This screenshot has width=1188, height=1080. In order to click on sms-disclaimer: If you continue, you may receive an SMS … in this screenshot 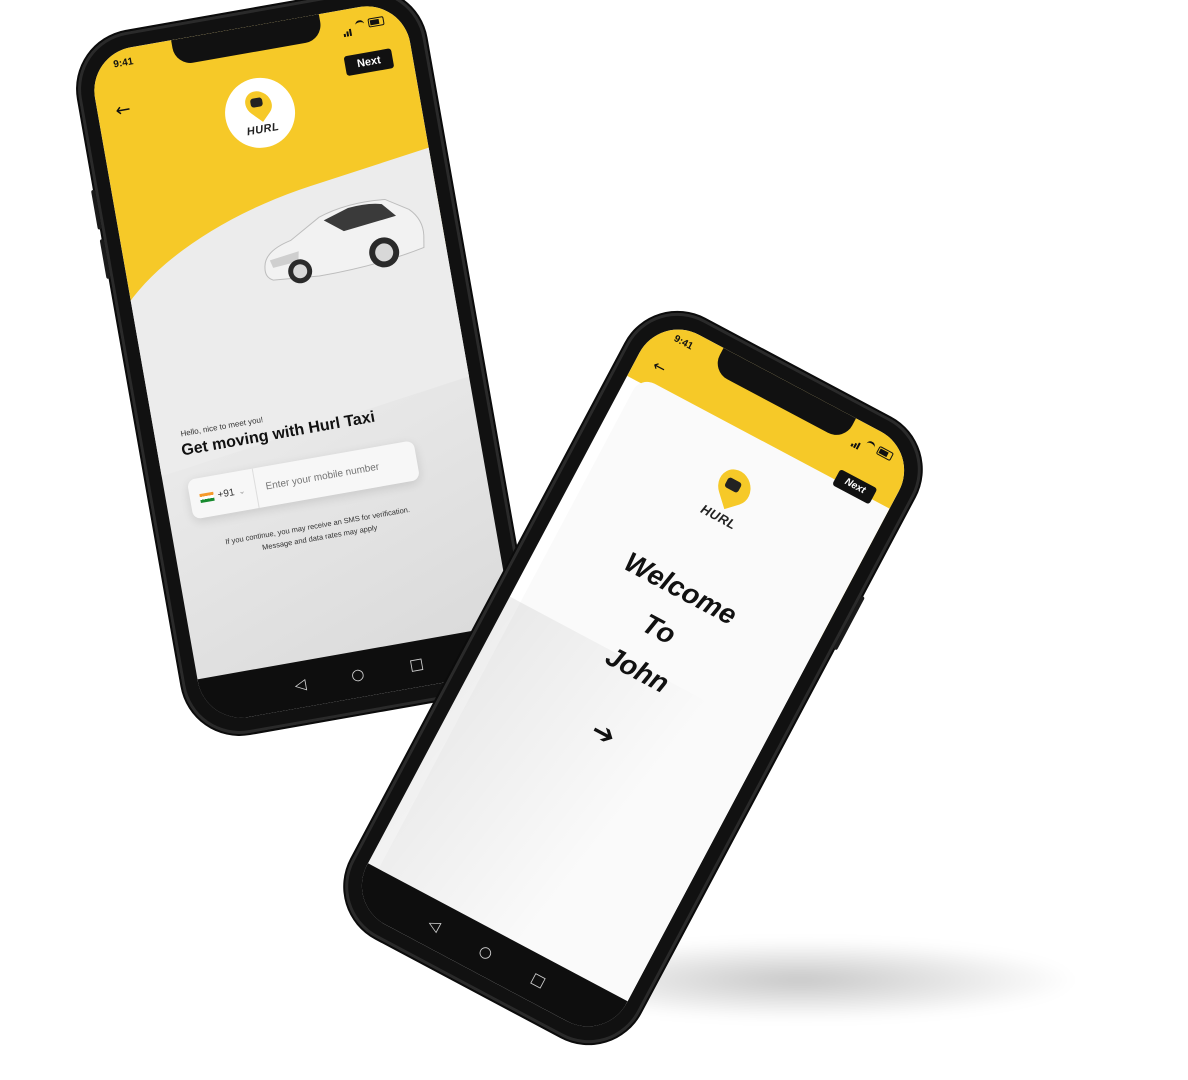, I will do `click(317, 528)`.